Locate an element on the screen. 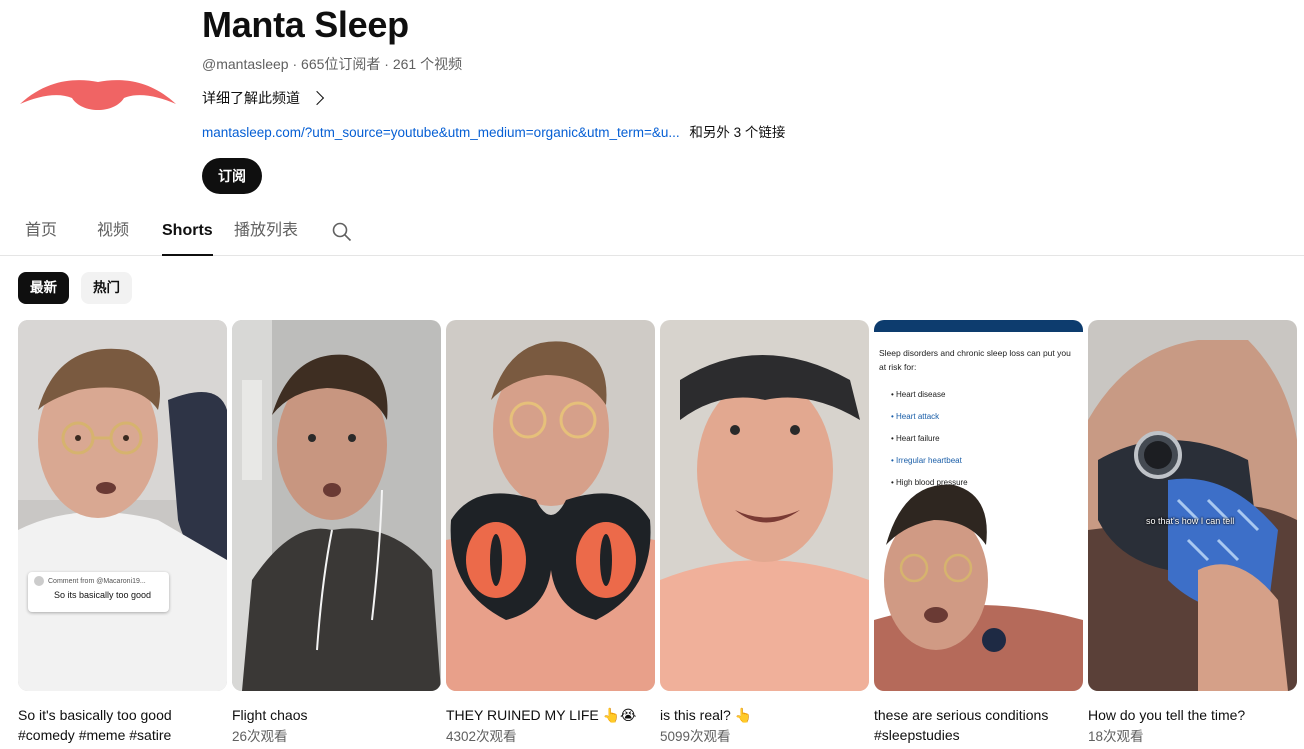 Image resolution: width=1304 pixels, height=749 pixels. short-title: is this real? 👆 is located at coordinates (764, 715).